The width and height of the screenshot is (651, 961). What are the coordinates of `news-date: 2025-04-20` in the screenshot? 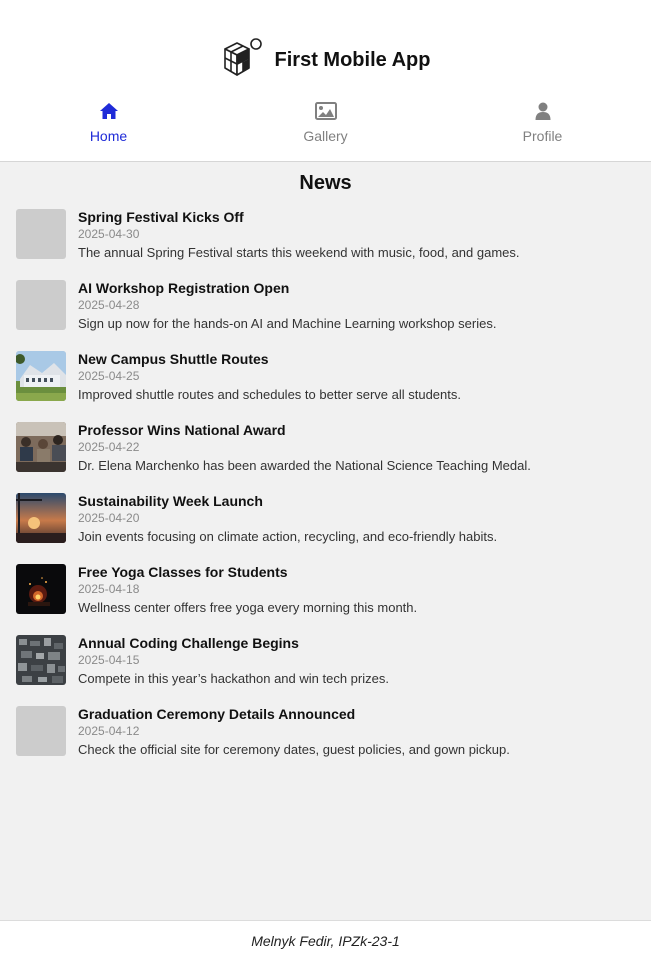 It's located at (109, 518).